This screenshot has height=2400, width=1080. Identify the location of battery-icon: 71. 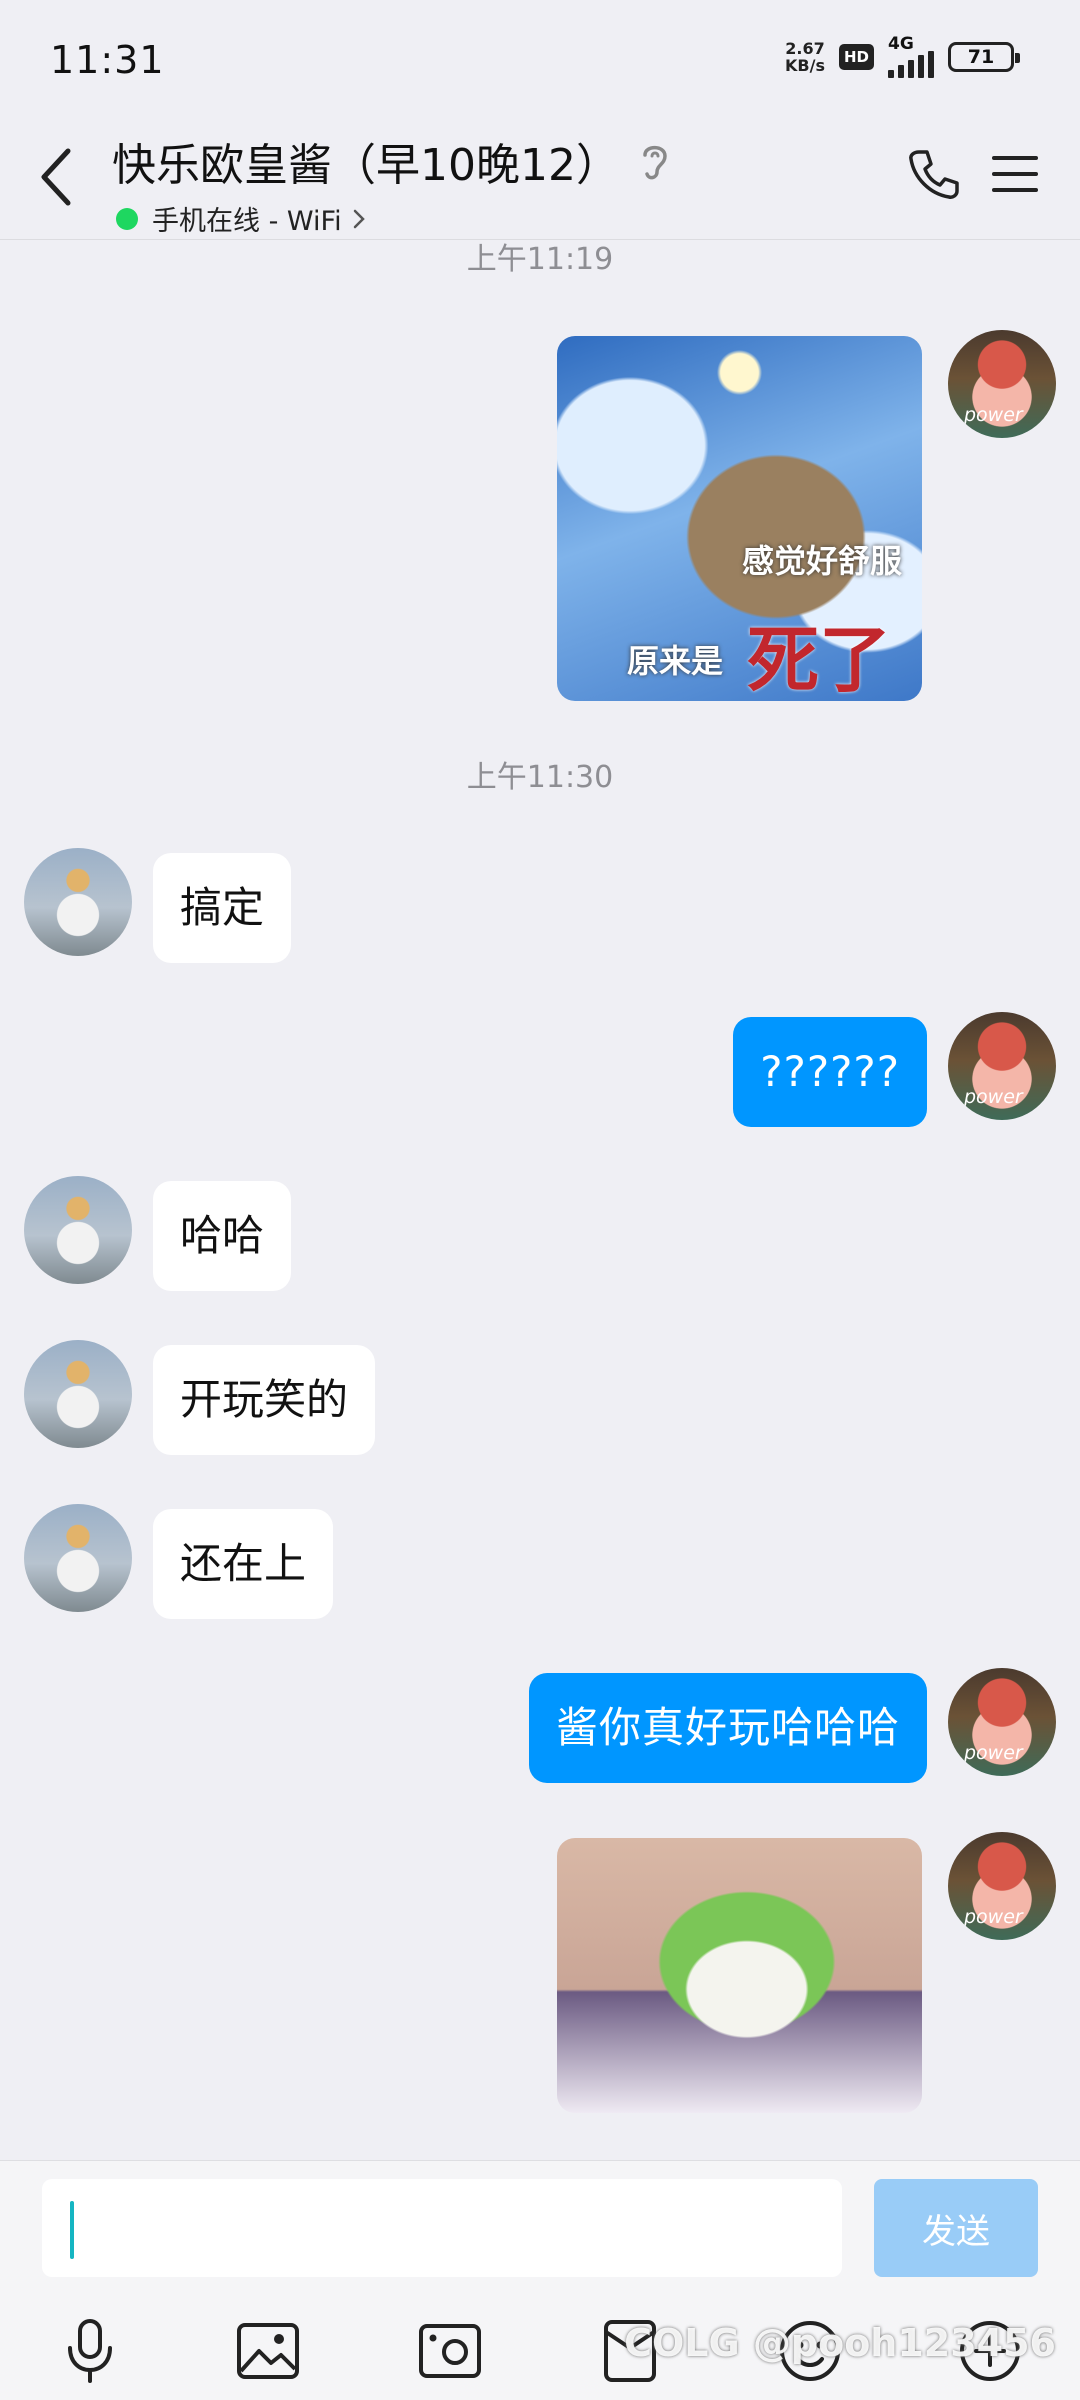
(984, 57).